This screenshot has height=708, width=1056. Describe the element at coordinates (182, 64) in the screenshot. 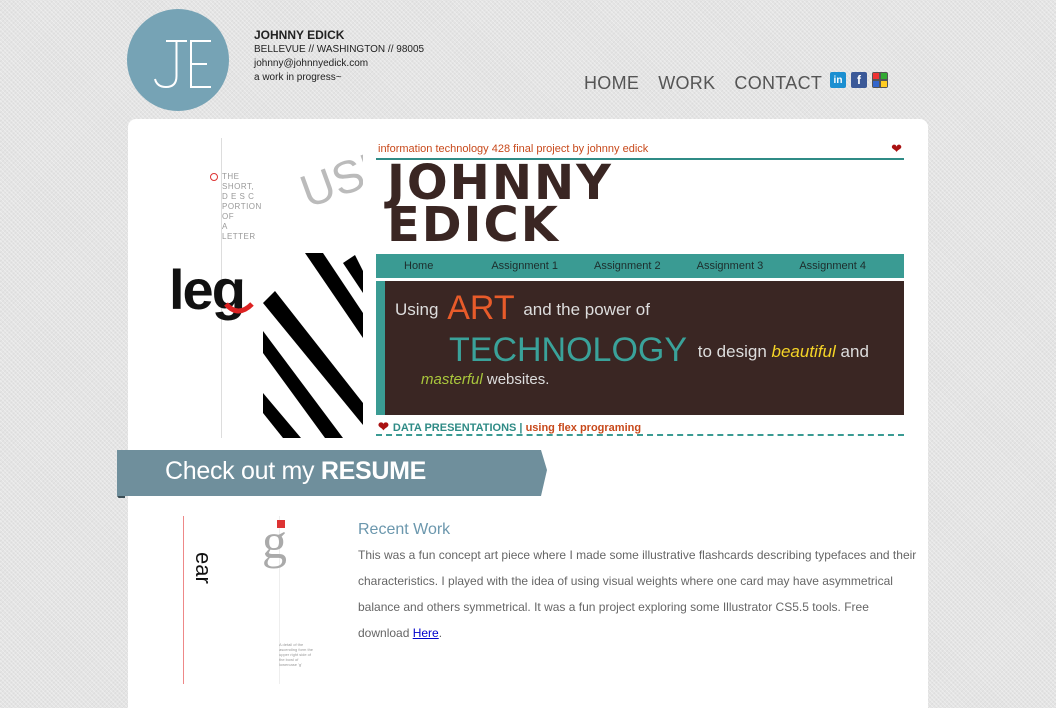

I see `je-monogram-icon` at that location.